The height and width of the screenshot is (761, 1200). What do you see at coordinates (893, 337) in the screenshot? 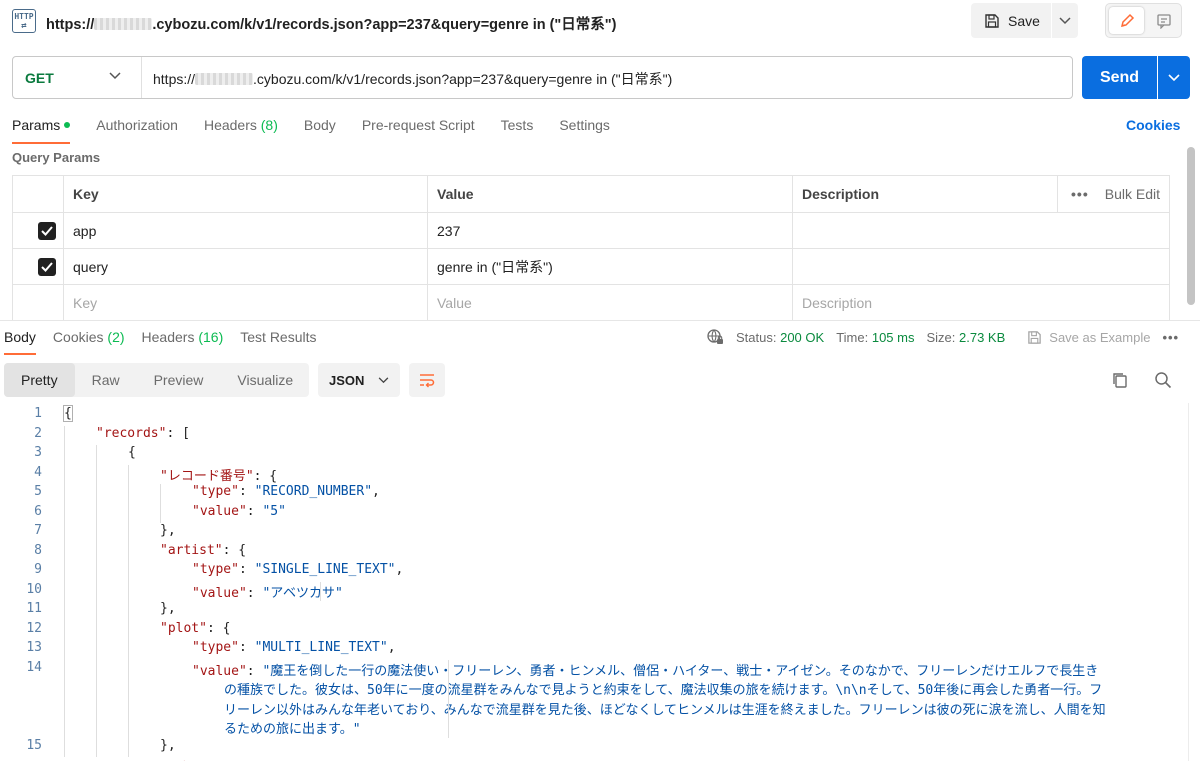
I see `time-value: 105 ms` at bounding box center [893, 337].